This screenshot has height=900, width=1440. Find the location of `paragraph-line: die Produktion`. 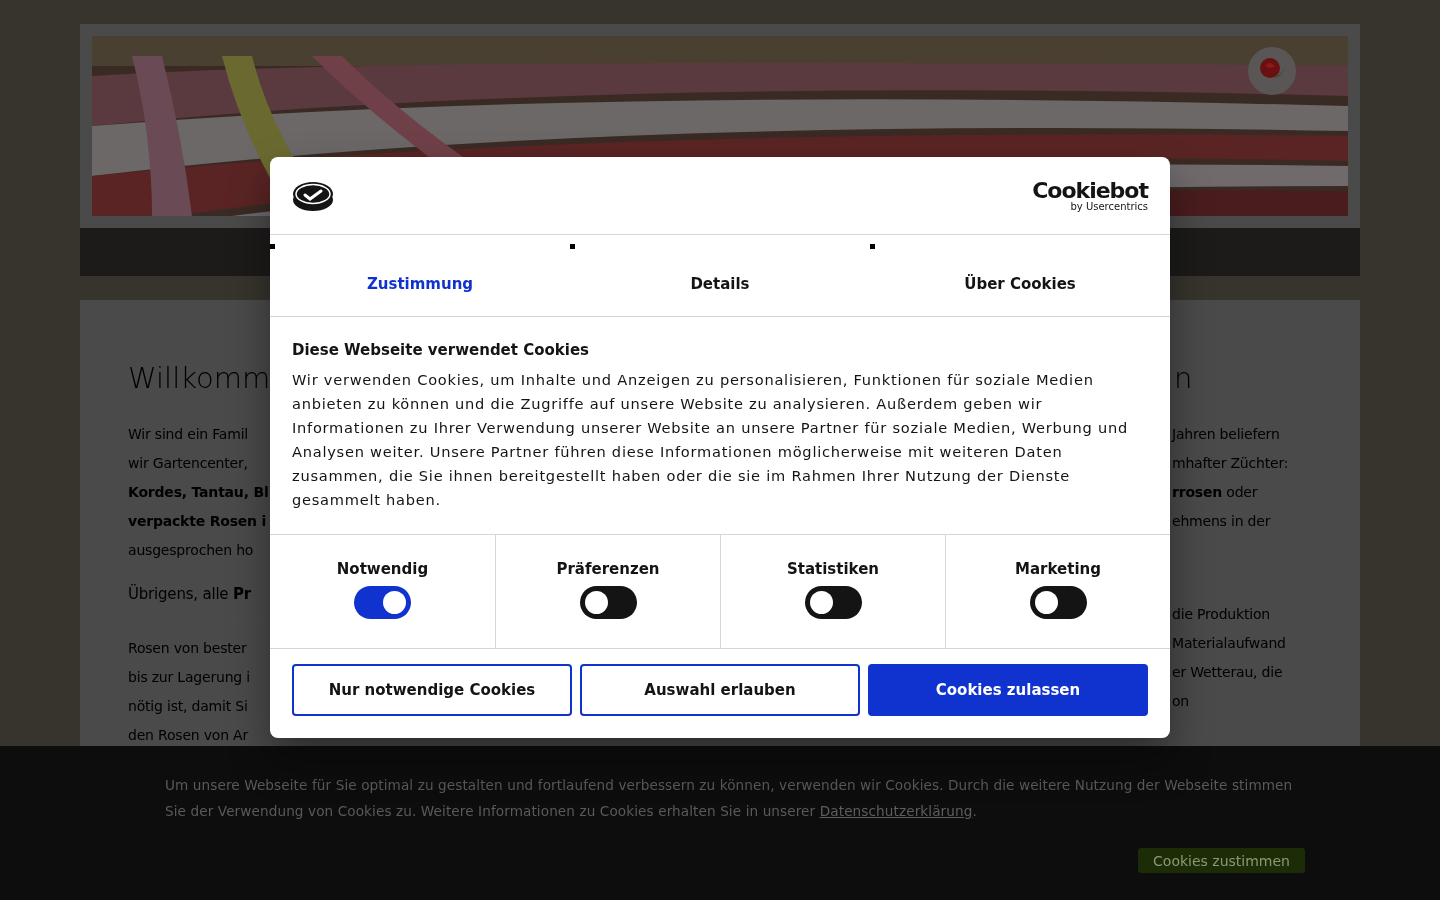

paragraph-line: die Produktion is located at coordinates (1221, 614).